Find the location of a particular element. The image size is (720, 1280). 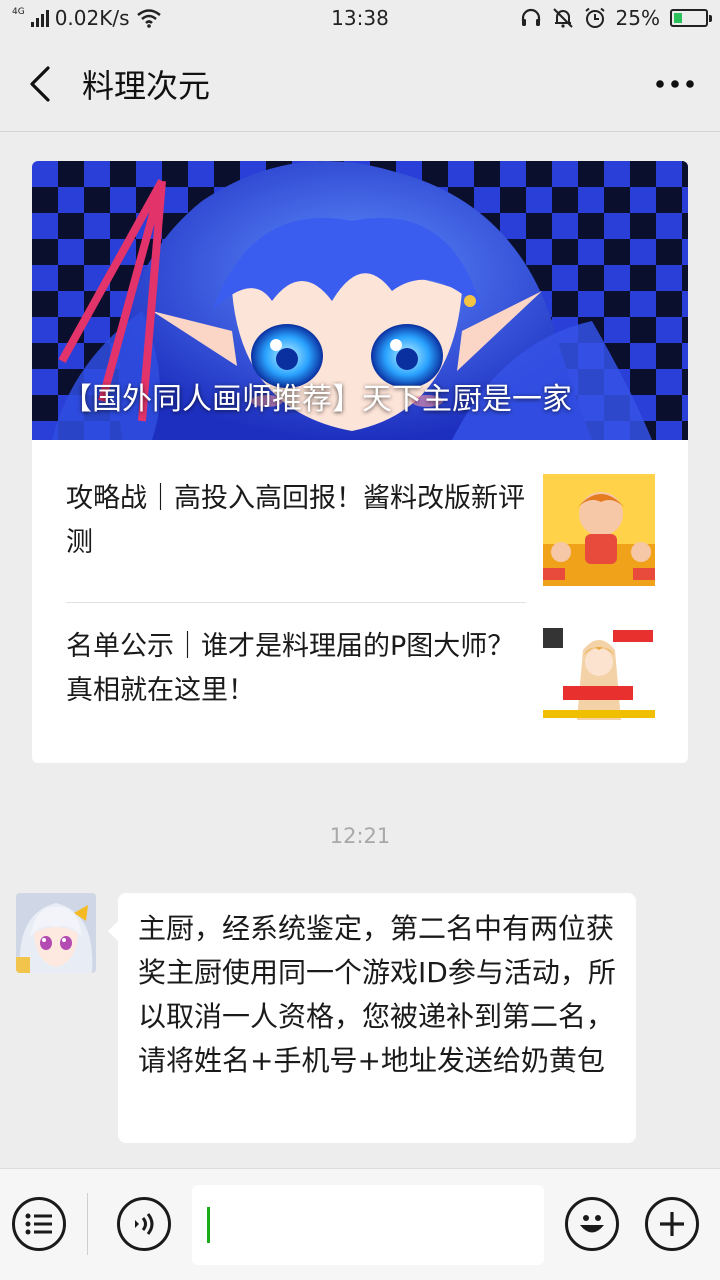

menu-list-icon is located at coordinates (38, 1224).